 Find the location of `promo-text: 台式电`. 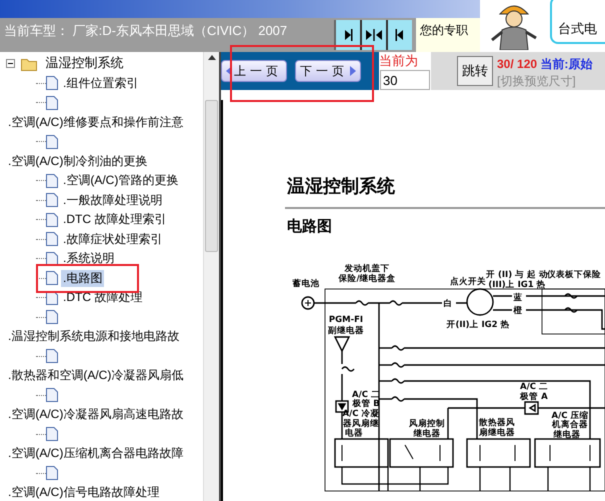

promo-text: 台式电 is located at coordinates (577, 29).